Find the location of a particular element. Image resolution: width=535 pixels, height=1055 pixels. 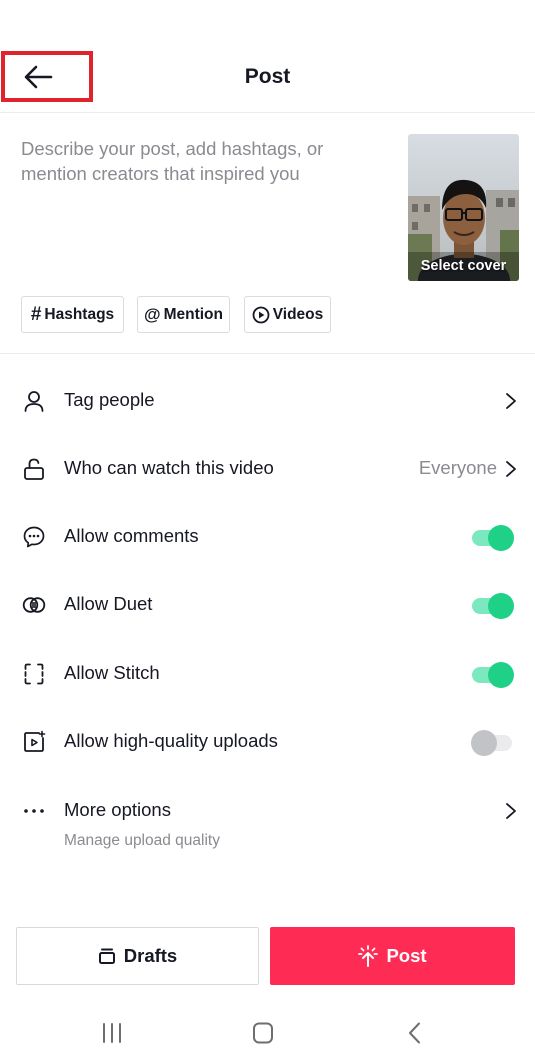

more-options-row: More options Manage upload quality is located at coordinates (267, 821).